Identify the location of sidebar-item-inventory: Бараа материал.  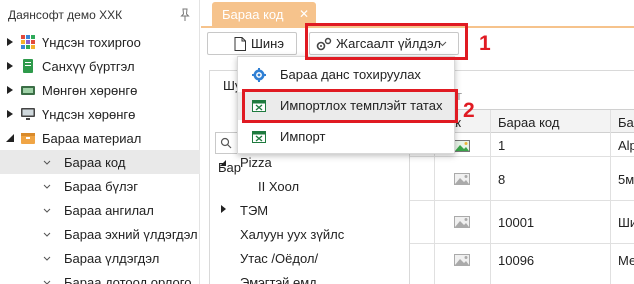
(100, 138).